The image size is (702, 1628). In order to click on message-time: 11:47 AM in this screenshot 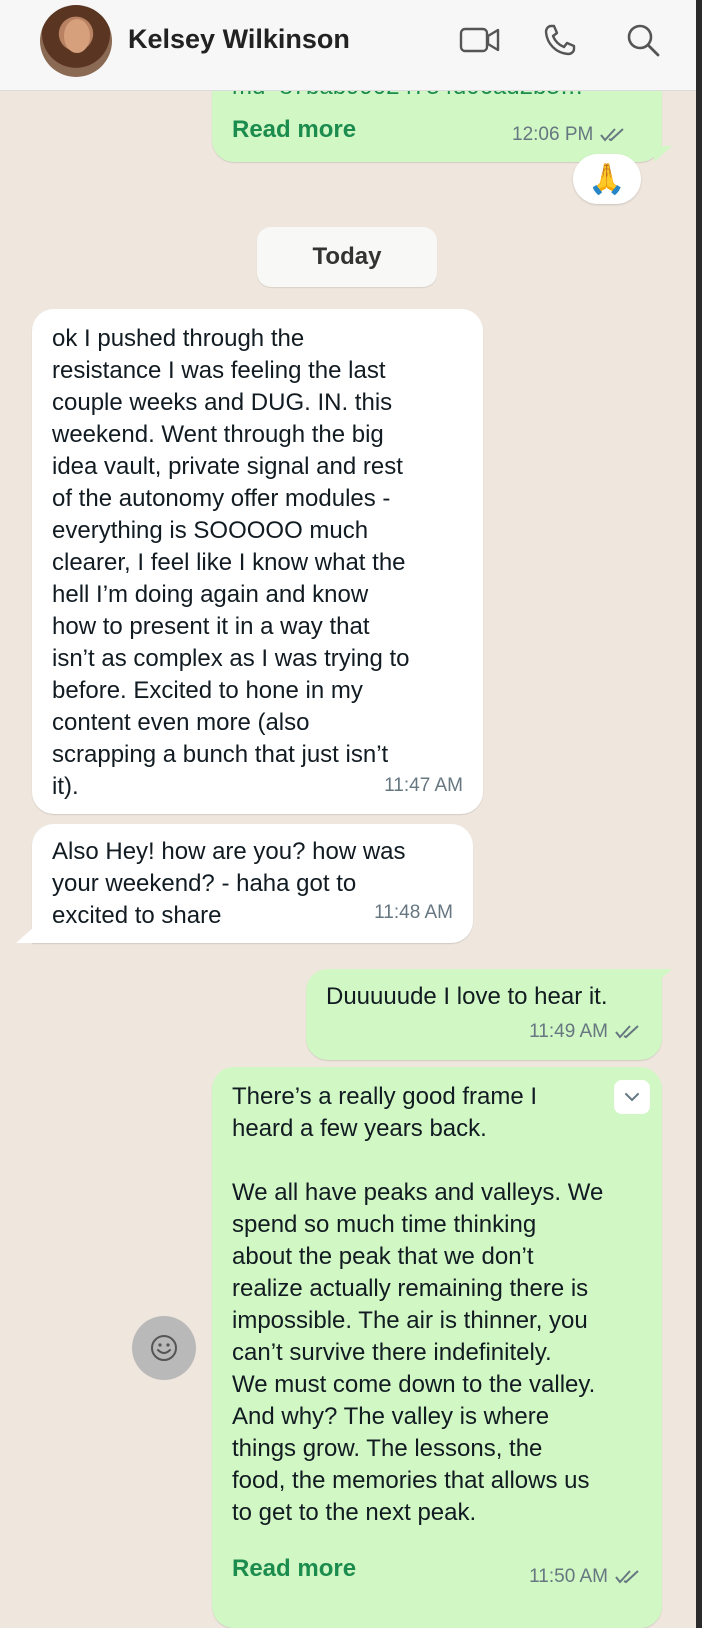, I will do `click(423, 785)`.